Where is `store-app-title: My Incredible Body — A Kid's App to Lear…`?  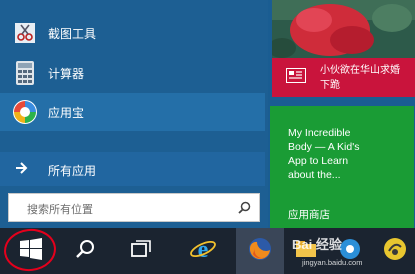 store-app-title: My Incredible Body — A Kid's App to Lear… is located at coordinates (324, 154).